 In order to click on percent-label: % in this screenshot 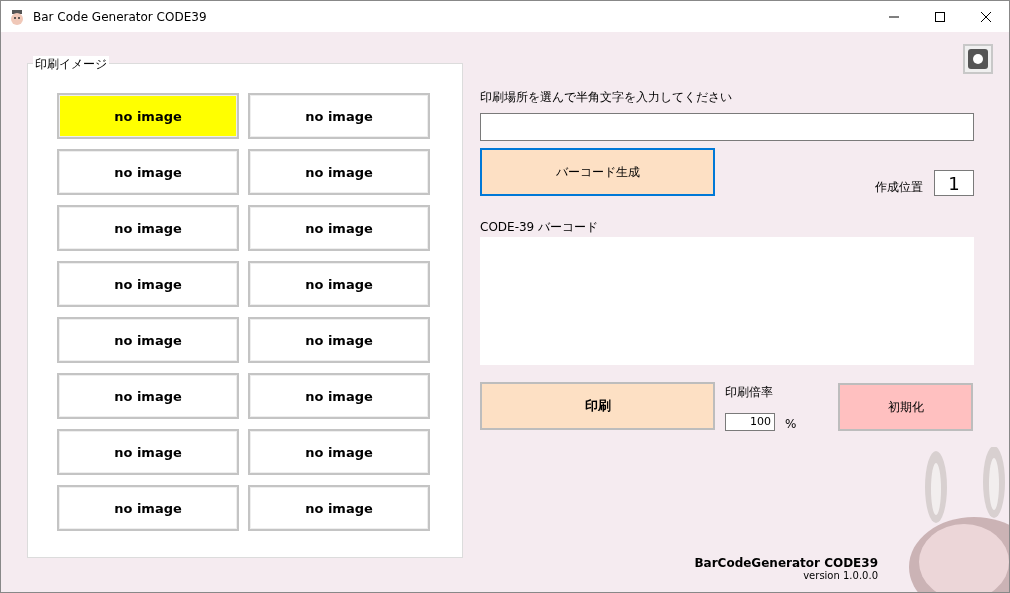, I will do `click(791, 424)`.